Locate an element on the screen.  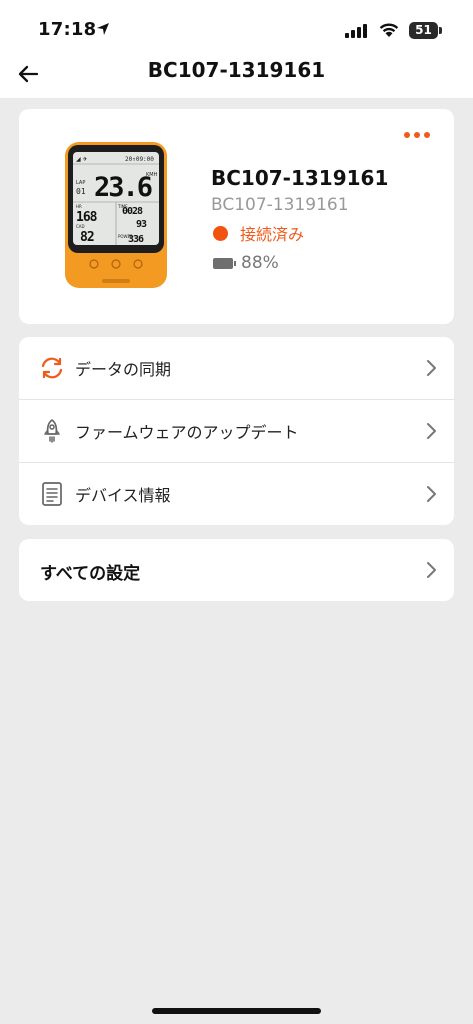
battery-level: 51 is located at coordinates (423, 30).